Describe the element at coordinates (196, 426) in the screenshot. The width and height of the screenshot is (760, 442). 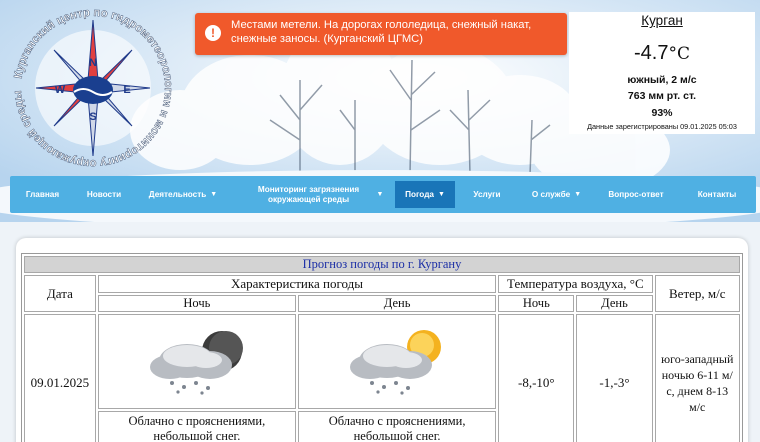
I see `night-description: Облачно с прояснениями, небольшой снег.` at that location.